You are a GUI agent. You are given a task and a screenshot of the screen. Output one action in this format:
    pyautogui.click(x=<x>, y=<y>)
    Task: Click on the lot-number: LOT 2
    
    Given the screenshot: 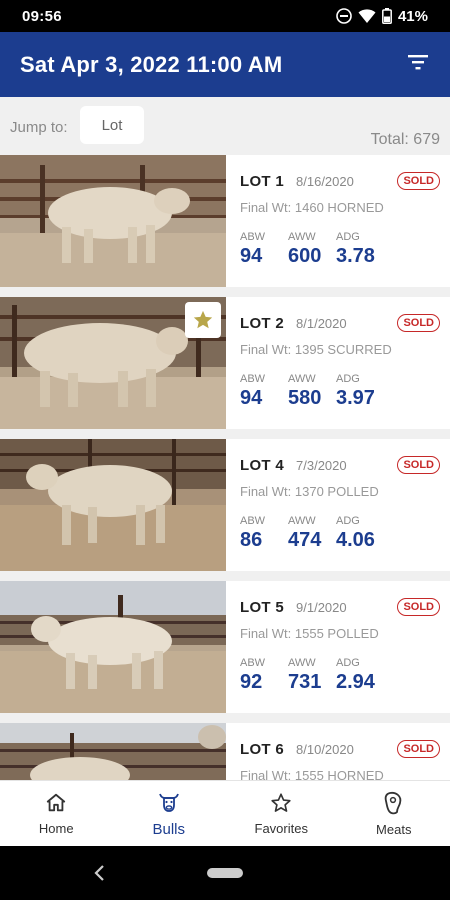 What is the action you would take?
    pyautogui.click(x=262, y=323)
    